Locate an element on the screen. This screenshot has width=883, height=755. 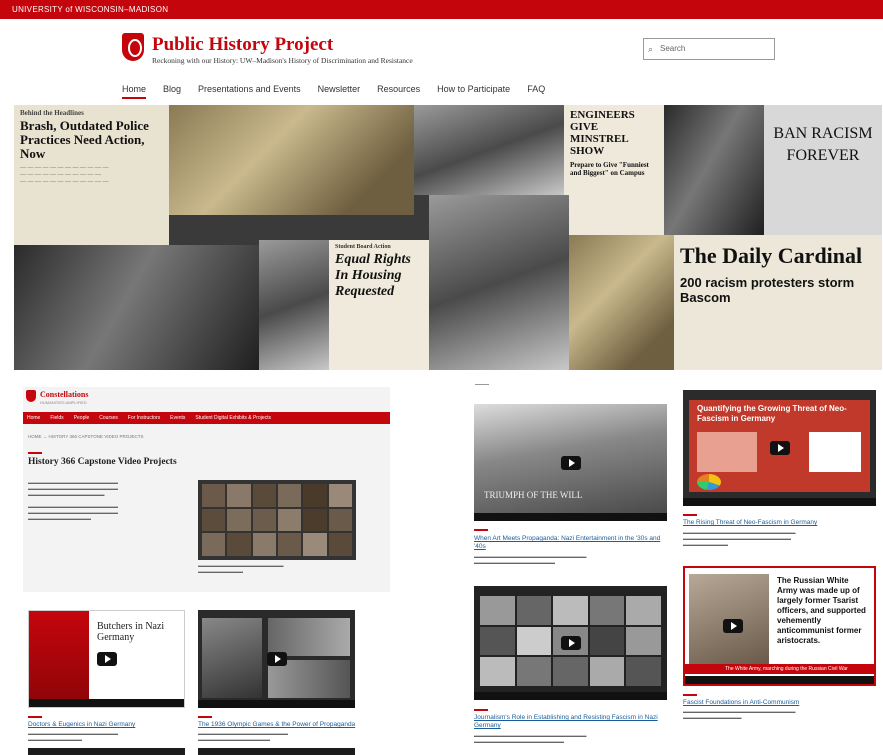
video-journalism-fascism is located at coordinates (570, 643).